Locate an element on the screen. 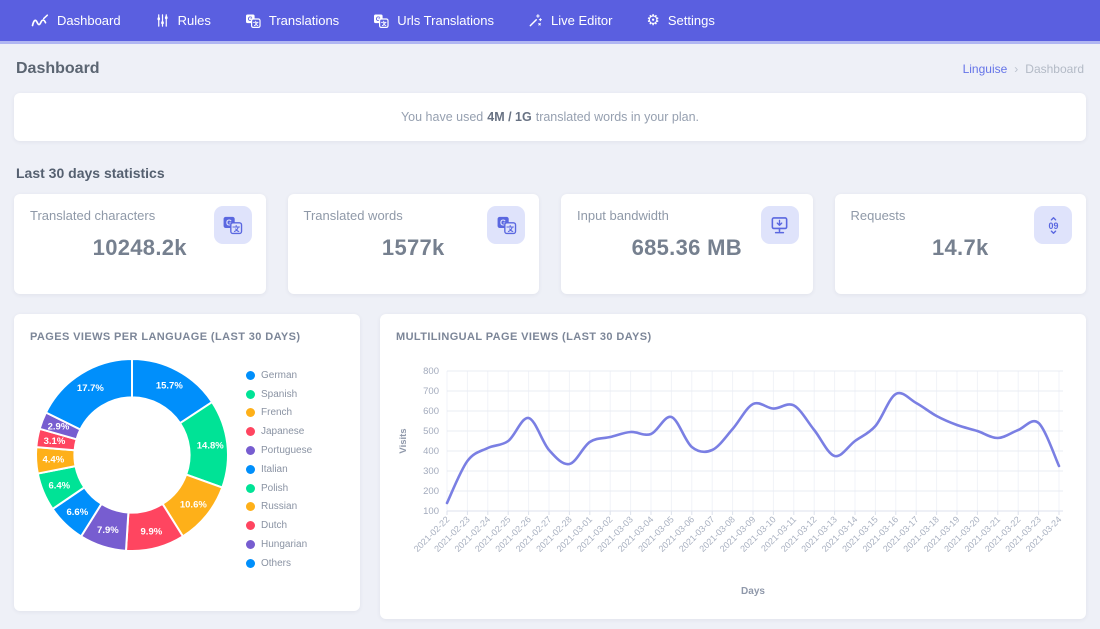  donut-slice-label: 3.1% is located at coordinates (55, 441).